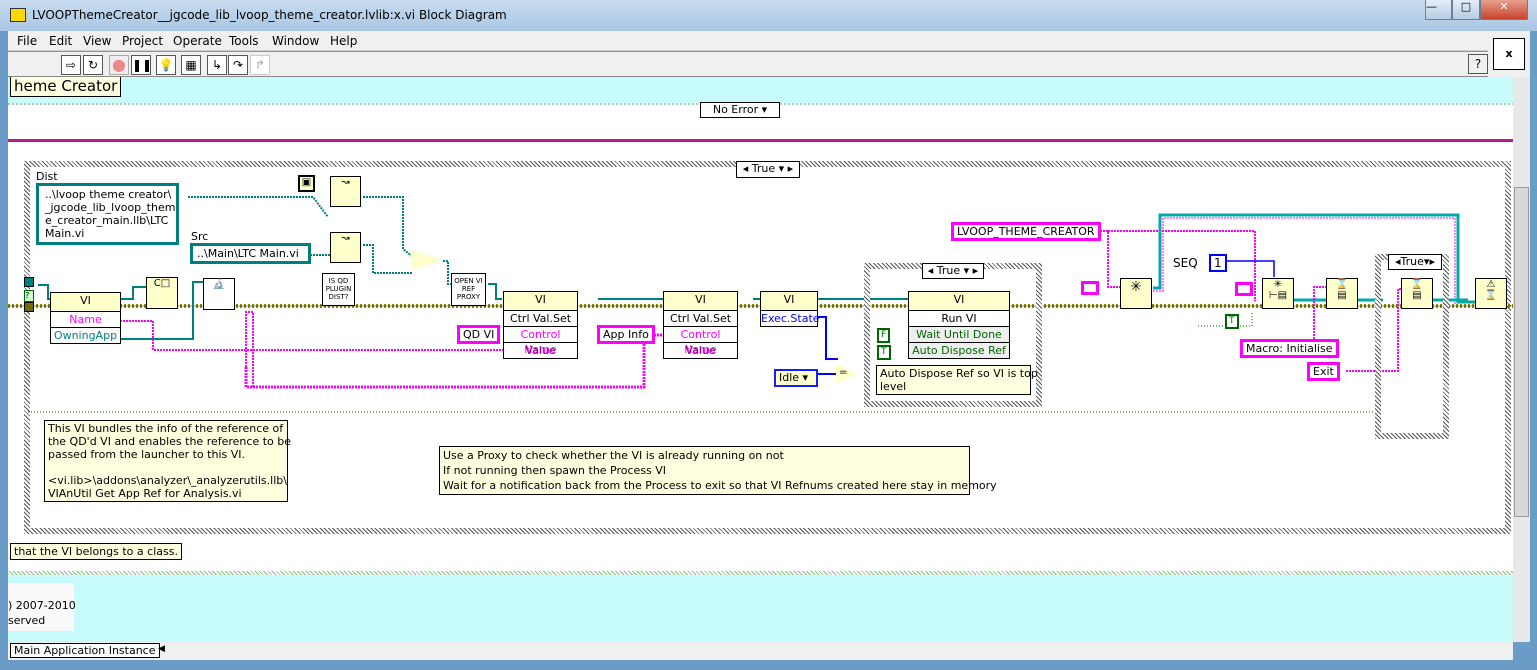 This screenshot has width=1537, height=670. What do you see at coordinates (790, 309) in the screenshot?
I see `exec-state-property-node: VI Exec.State` at bounding box center [790, 309].